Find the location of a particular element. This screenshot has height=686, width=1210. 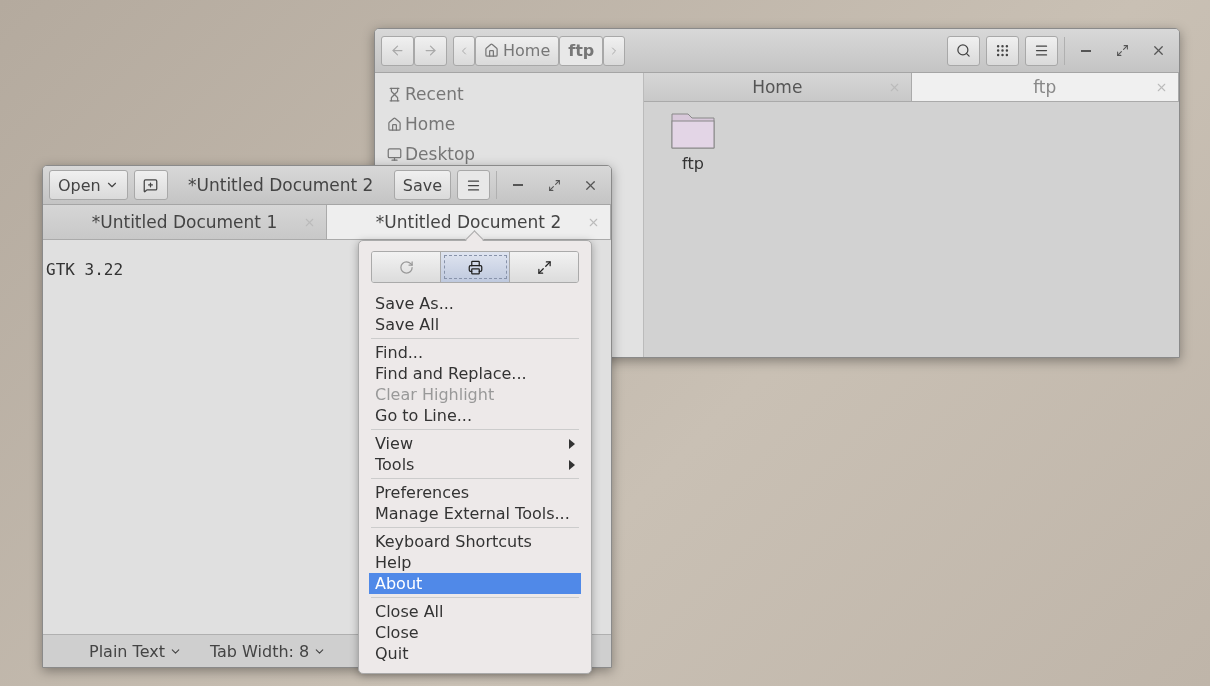

printer-button is located at coordinates (475, 267).